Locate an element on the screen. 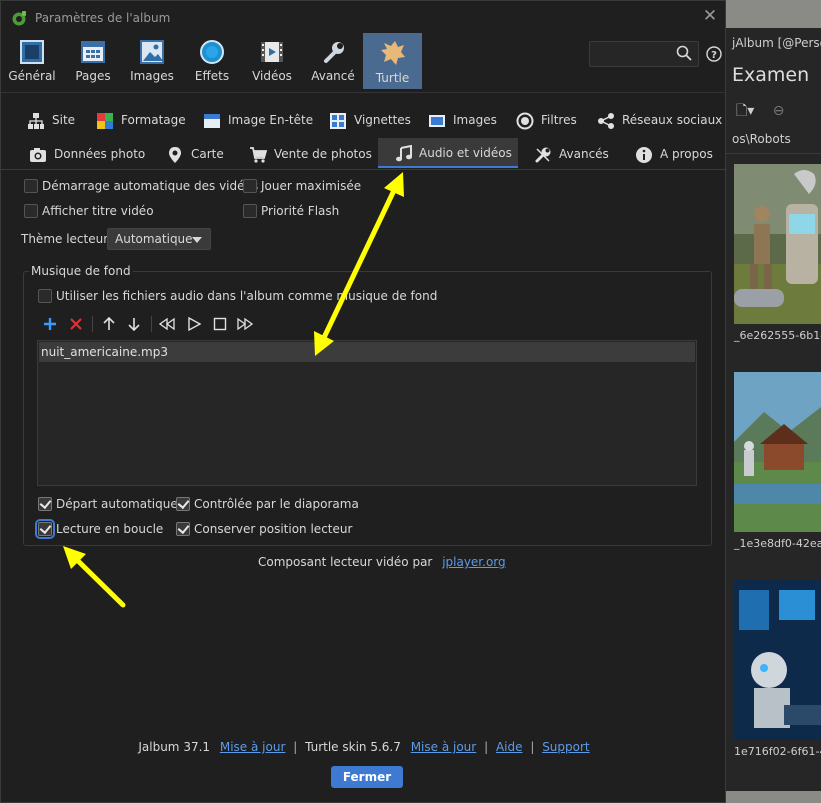 This screenshot has width=821, height=803. tool-images-label: Images is located at coordinates (152, 76).